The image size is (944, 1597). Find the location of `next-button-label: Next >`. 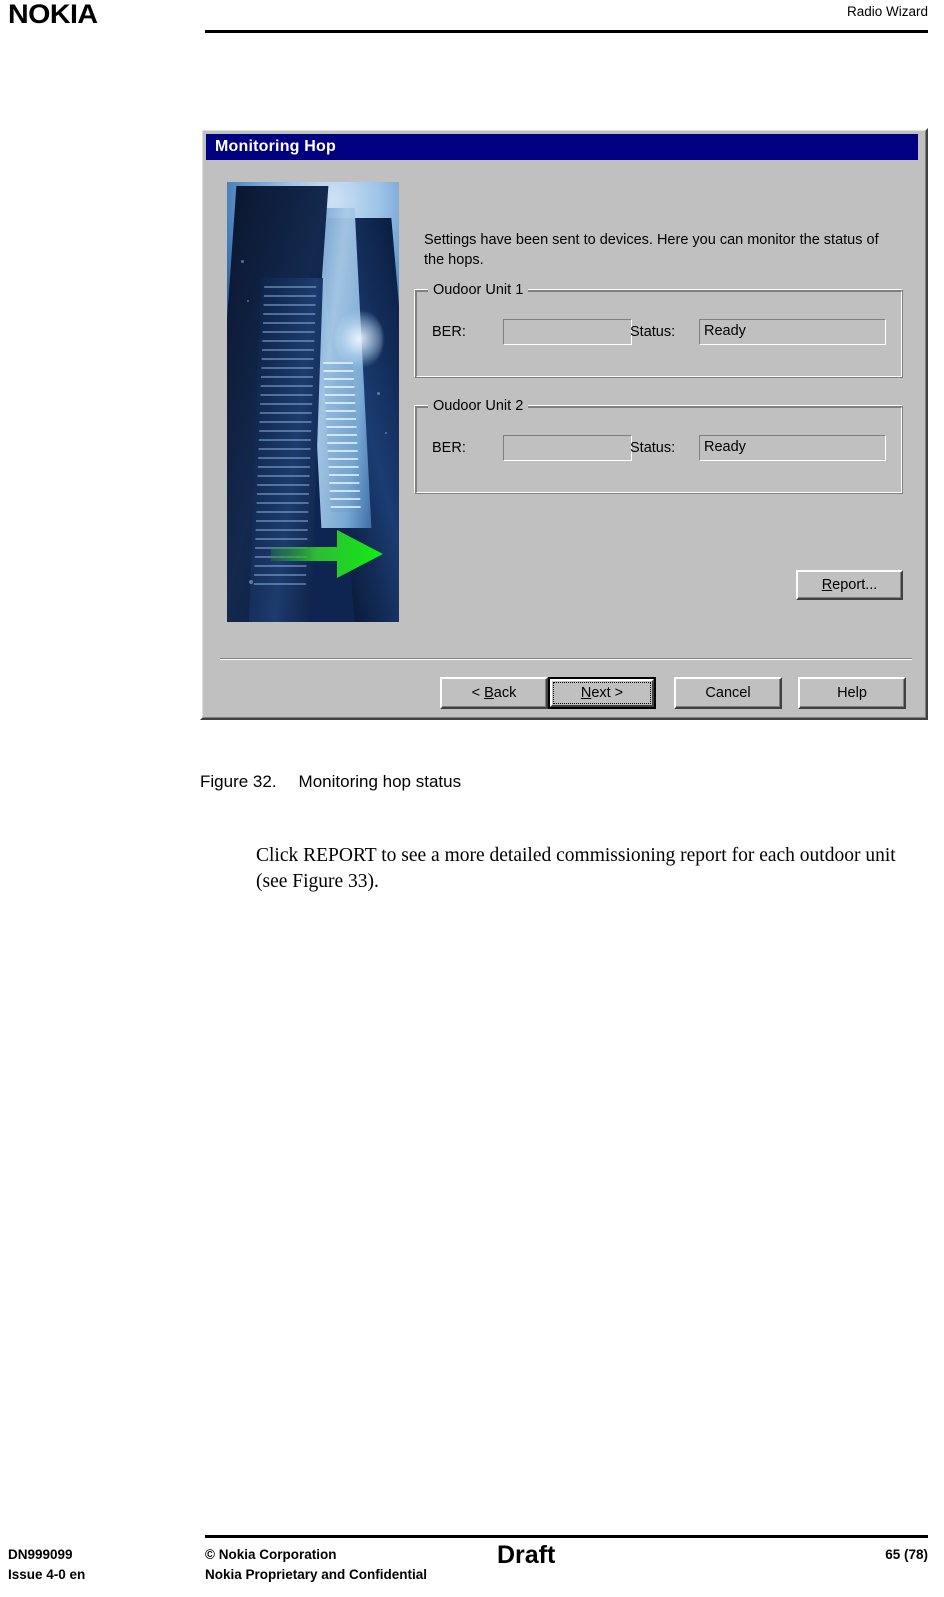

next-button-label: Next > is located at coordinates (602, 693).